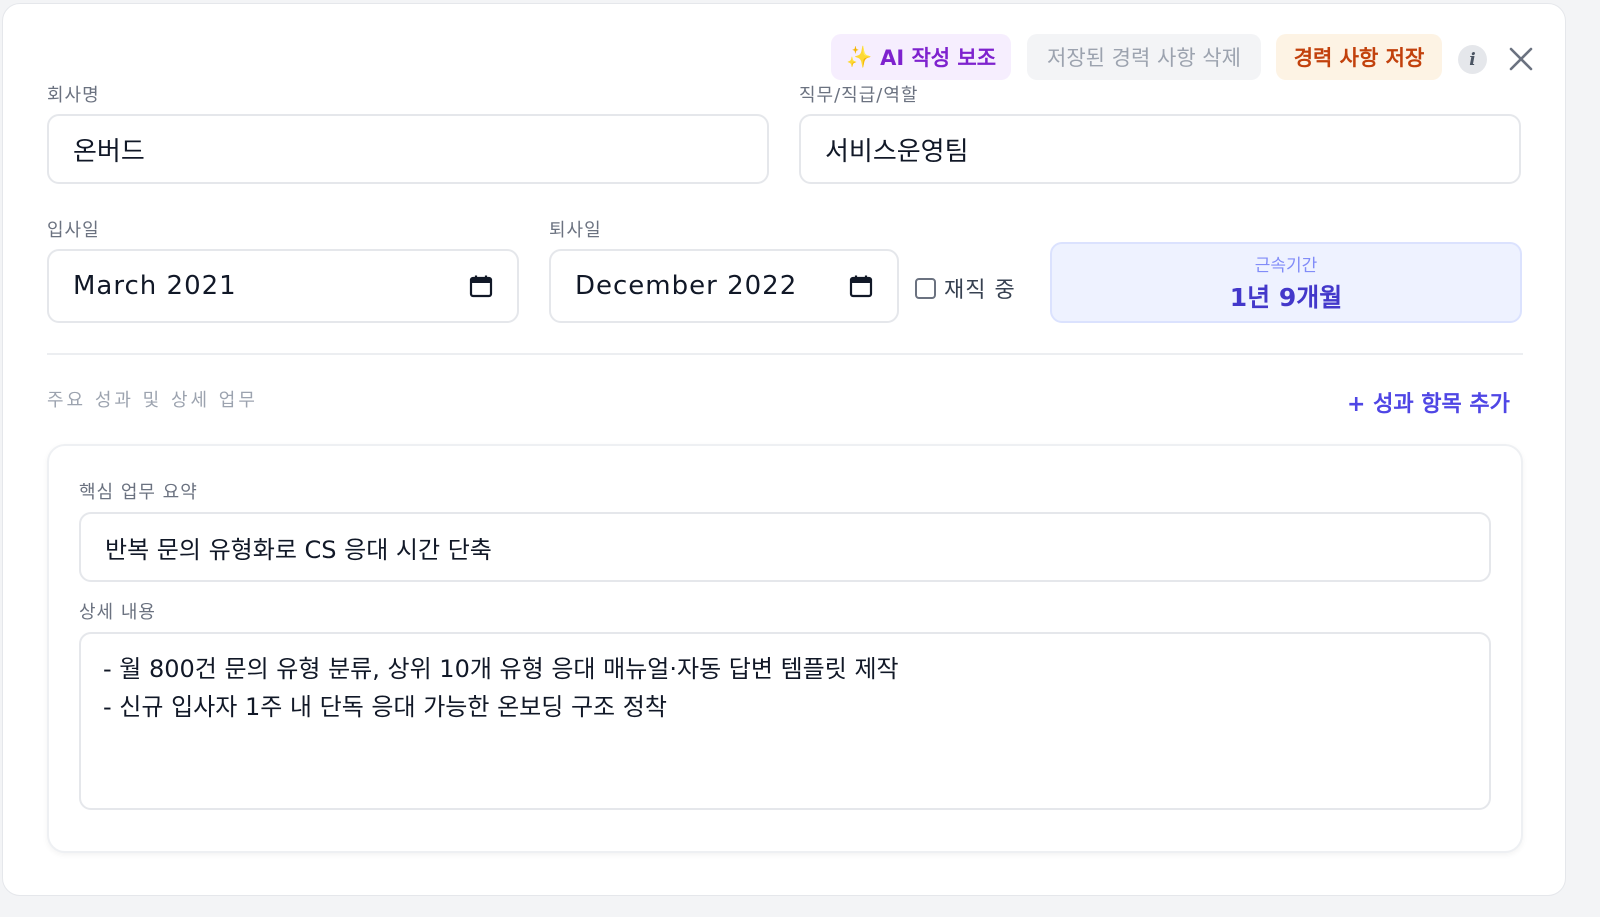 Image resolution: width=1600 pixels, height=917 pixels. What do you see at coordinates (1286, 297) in the screenshot?
I see `tenure-value: 1년 9개월` at bounding box center [1286, 297].